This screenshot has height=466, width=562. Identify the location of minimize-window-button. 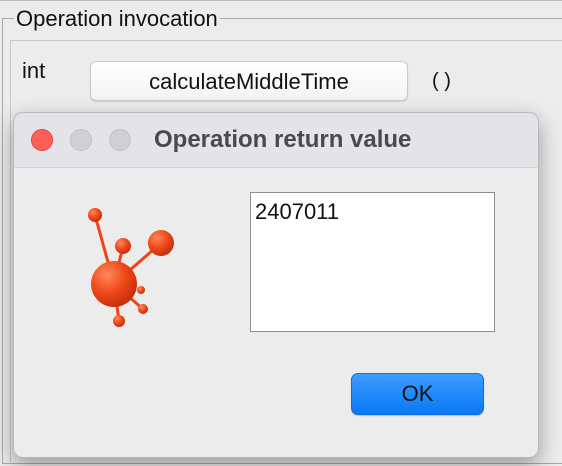
(81, 140).